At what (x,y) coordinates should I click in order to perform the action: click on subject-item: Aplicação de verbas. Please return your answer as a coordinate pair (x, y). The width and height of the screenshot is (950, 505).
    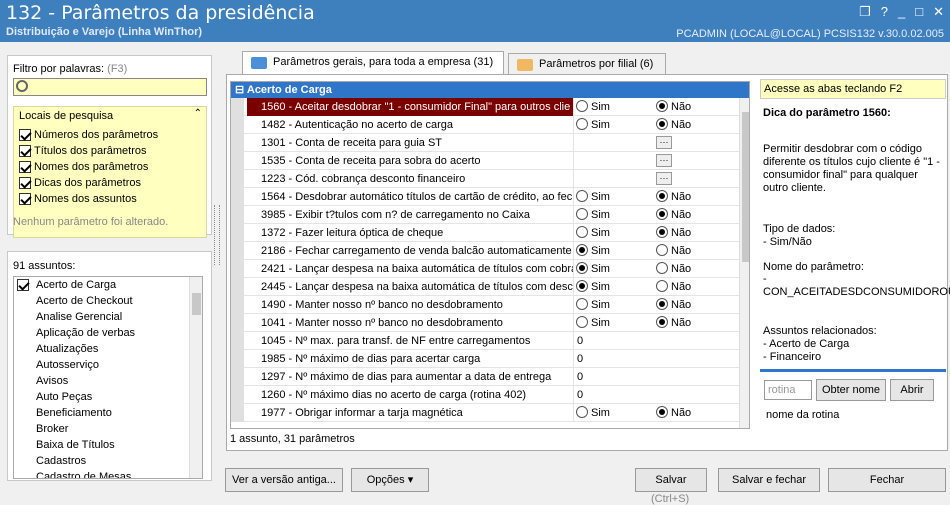
    Looking at the image, I should click on (102, 333).